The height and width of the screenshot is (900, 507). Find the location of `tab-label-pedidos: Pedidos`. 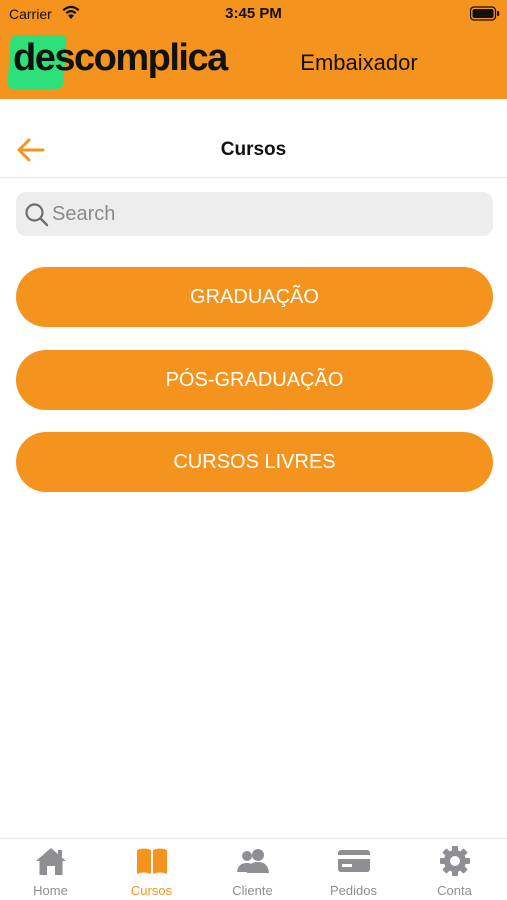

tab-label-pedidos: Pedidos is located at coordinates (353, 890).